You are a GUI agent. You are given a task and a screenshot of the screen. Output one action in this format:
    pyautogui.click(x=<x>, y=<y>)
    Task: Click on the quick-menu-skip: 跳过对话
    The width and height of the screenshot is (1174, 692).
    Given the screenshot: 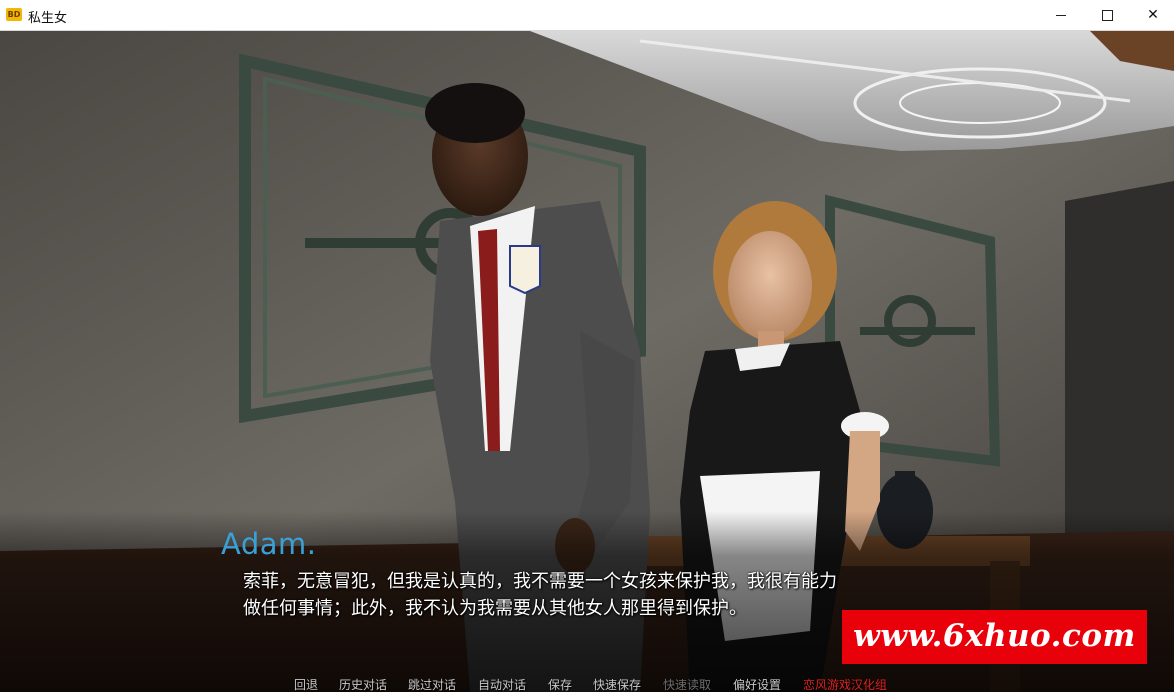 What is the action you would take?
    pyautogui.click(x=432, y=684)
    